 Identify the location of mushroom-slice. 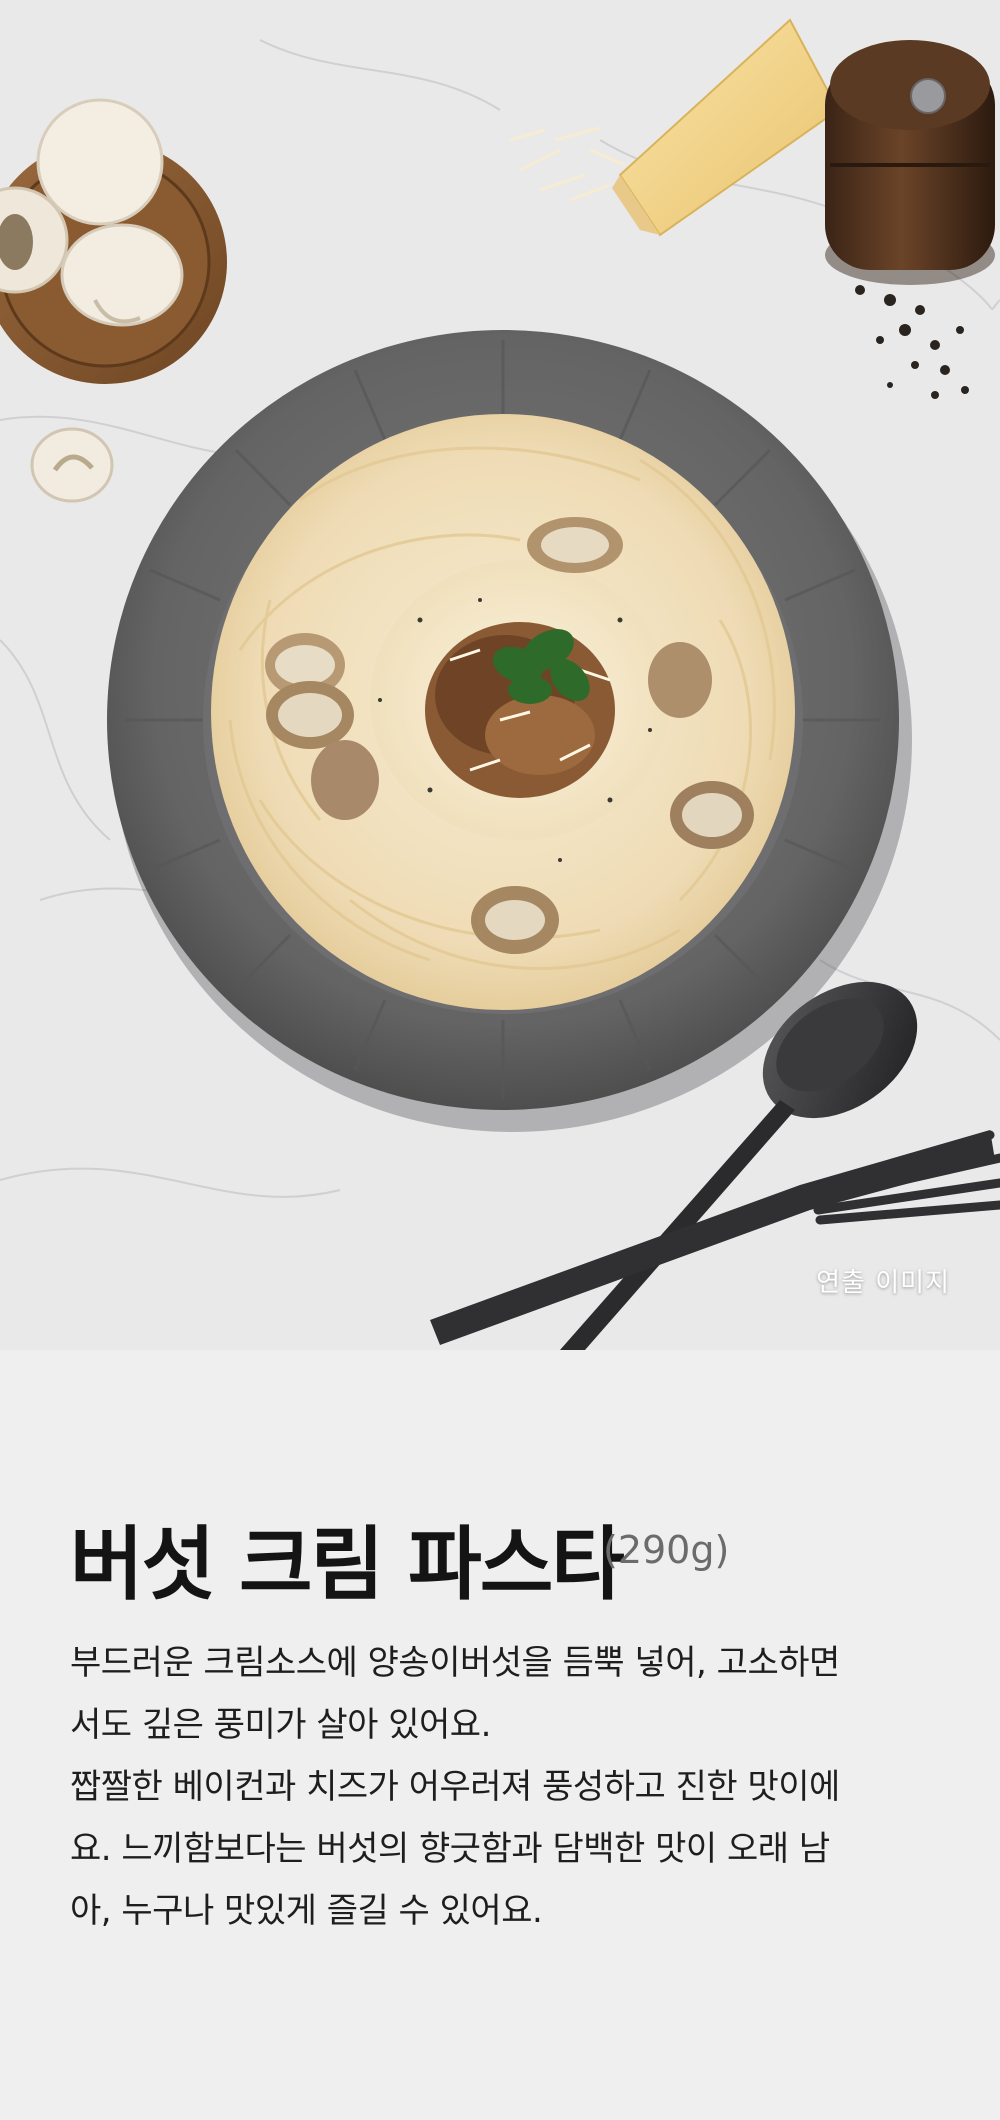
(72, 465).